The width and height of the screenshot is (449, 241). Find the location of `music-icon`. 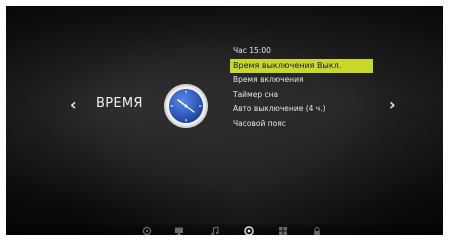

music-icon is located at coordinates (215, 230).